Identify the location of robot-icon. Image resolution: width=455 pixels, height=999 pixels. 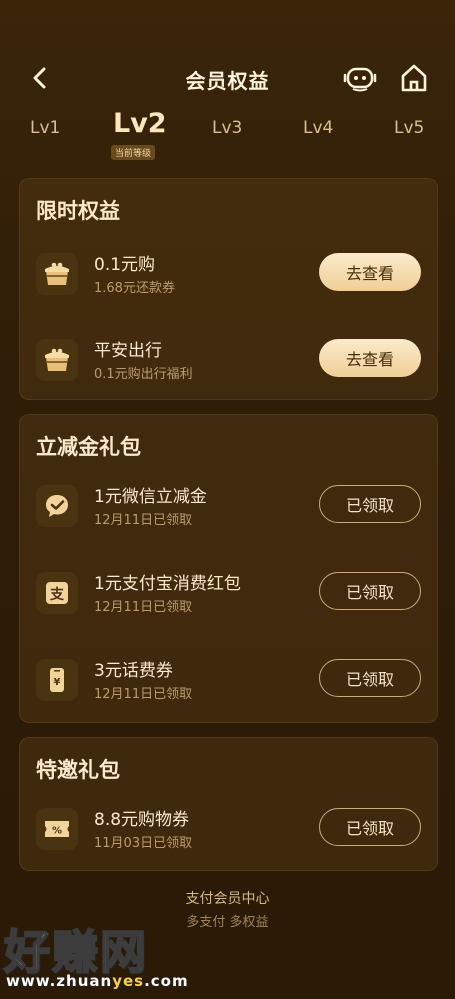
(360, 79).